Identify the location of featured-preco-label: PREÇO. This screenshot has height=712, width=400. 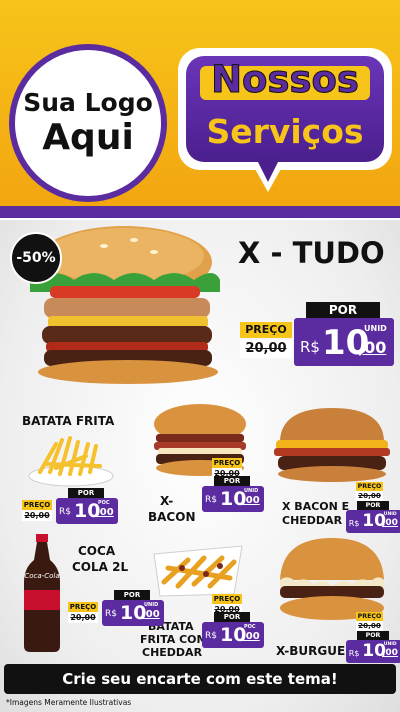
(266, 330).